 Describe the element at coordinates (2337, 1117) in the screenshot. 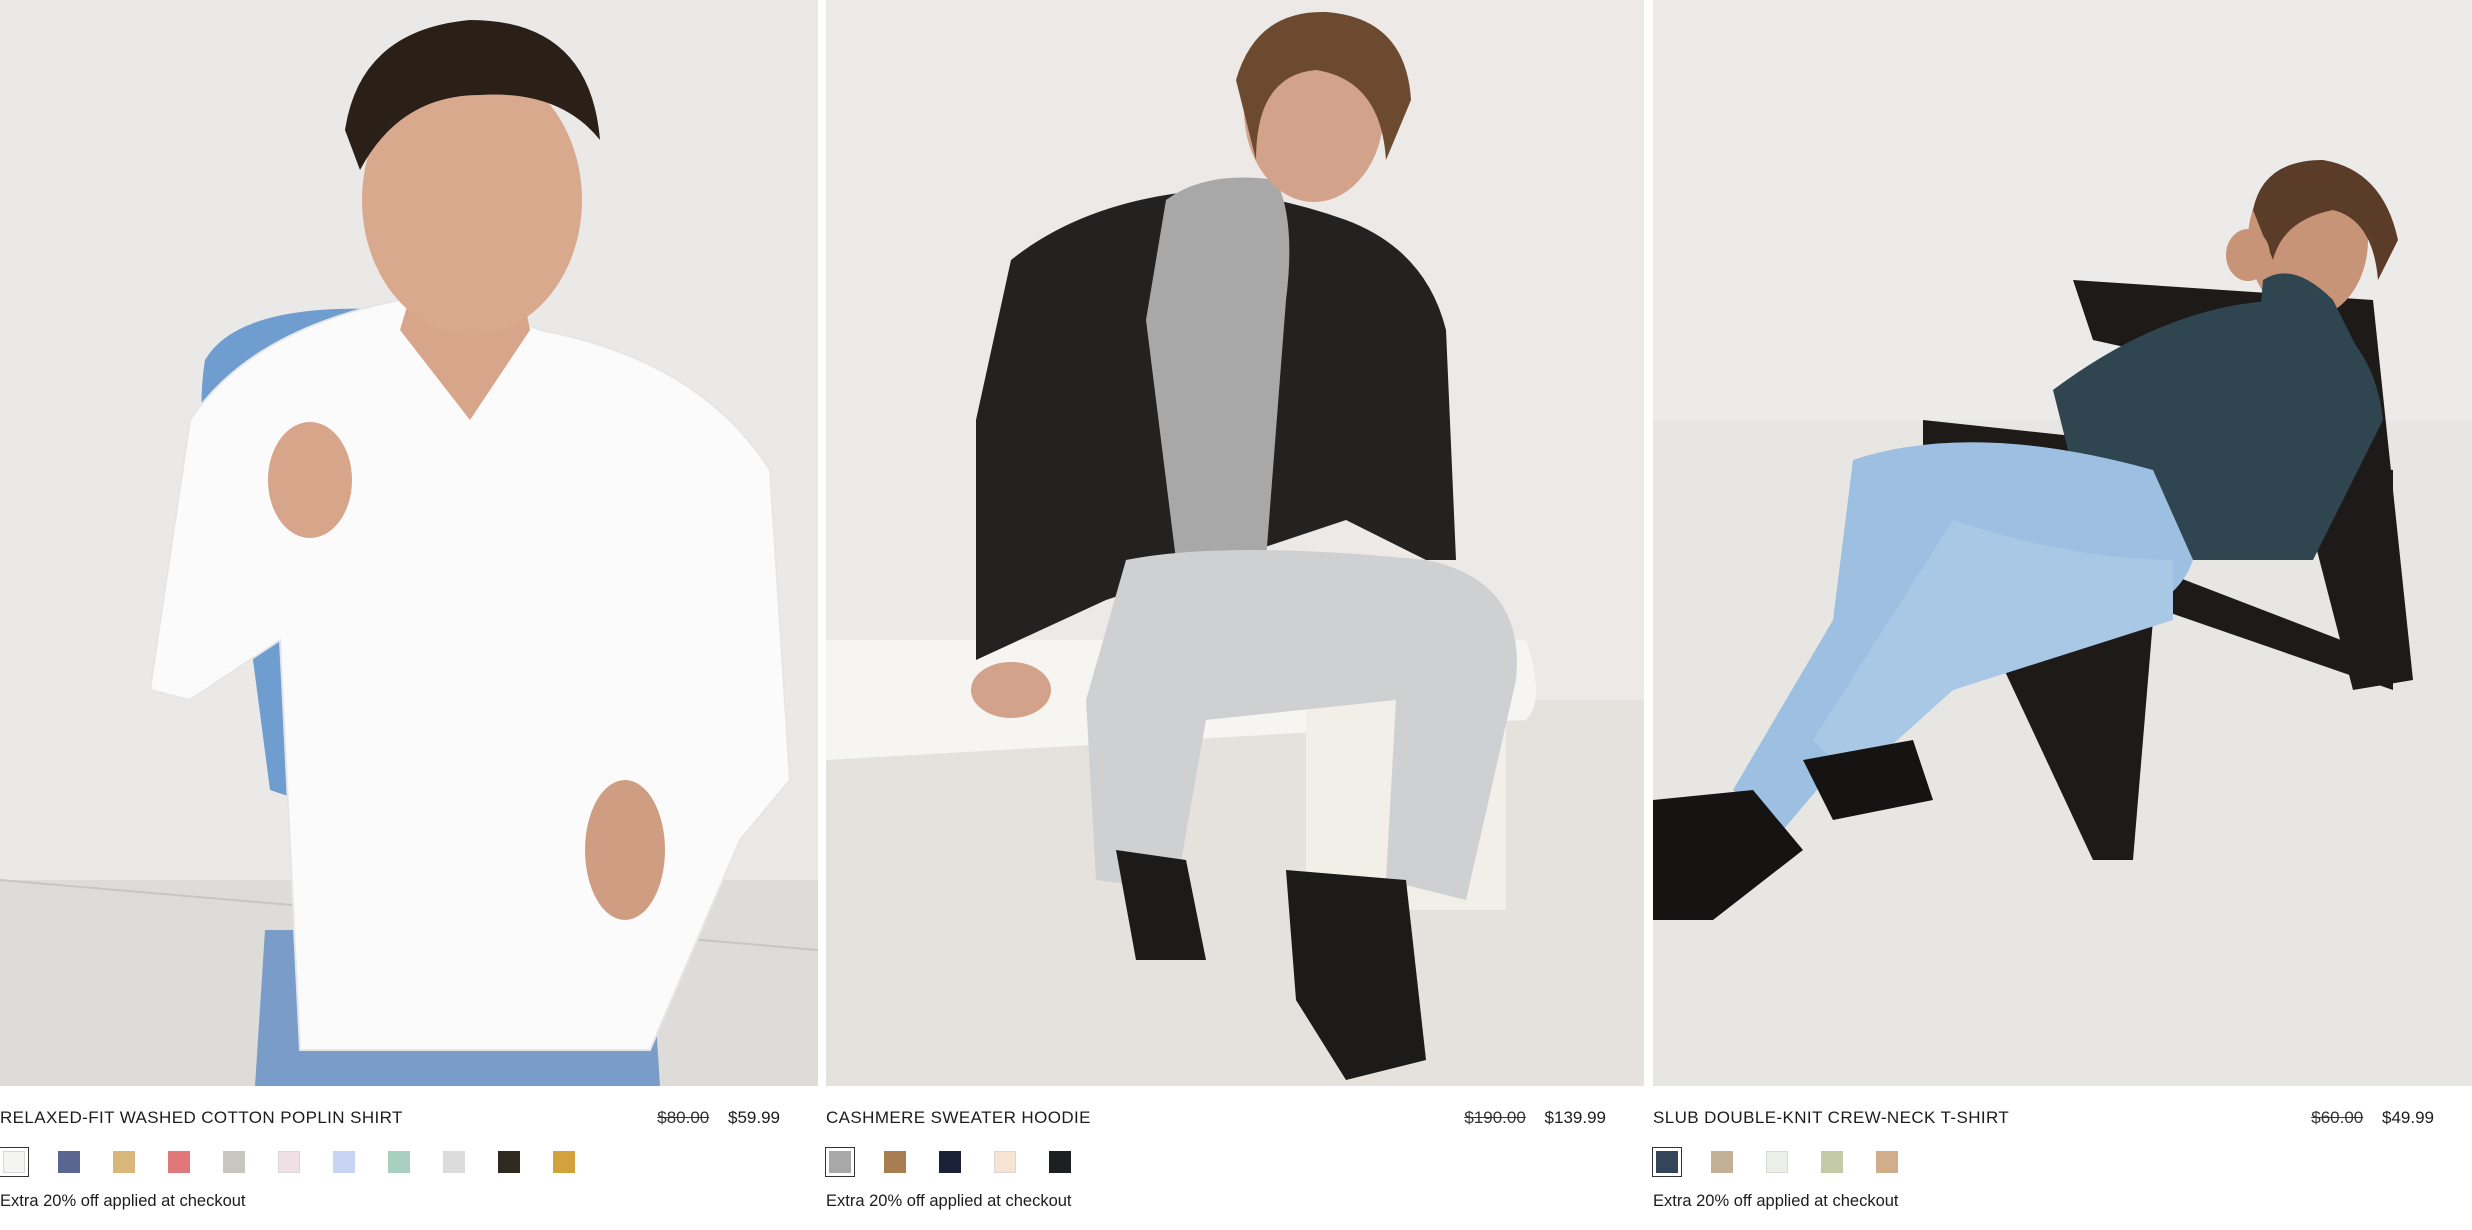

I see `original-price: $60.00` at that location.